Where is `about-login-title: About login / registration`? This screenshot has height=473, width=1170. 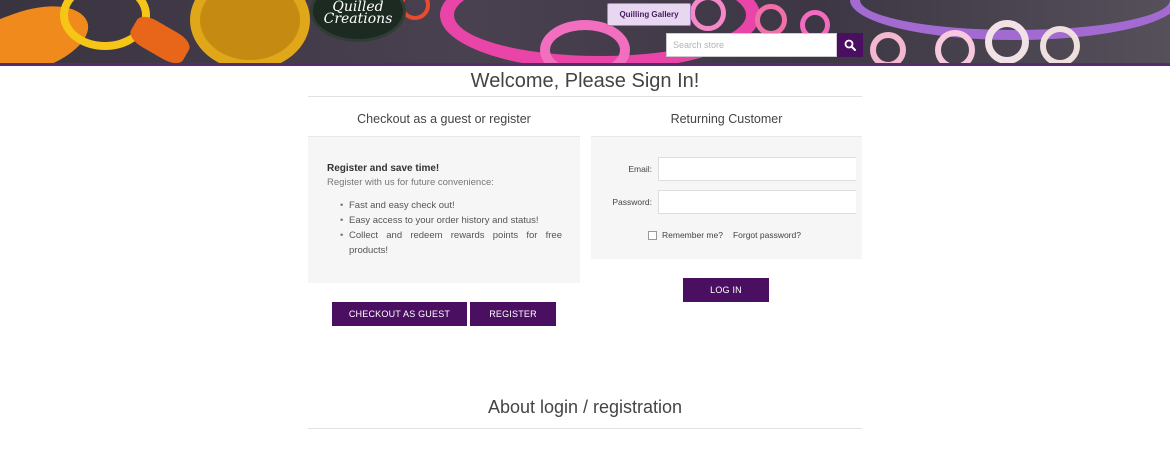
about-login-title: About login / registration is located at coordinates (585, 413).